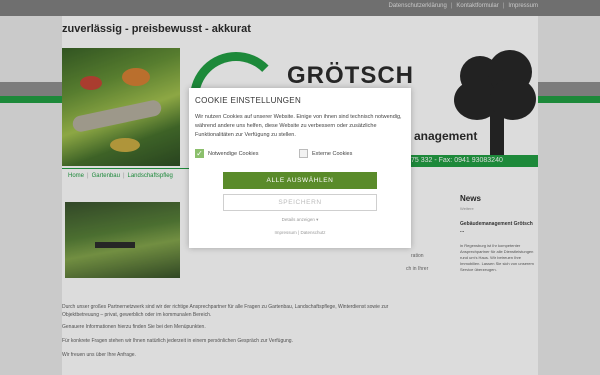 The width and height of the screenshot is (600, 375). Describe the element at coordinates (300, 202) in the screenshot. I see `save-button: SPEICHERN` at that location.